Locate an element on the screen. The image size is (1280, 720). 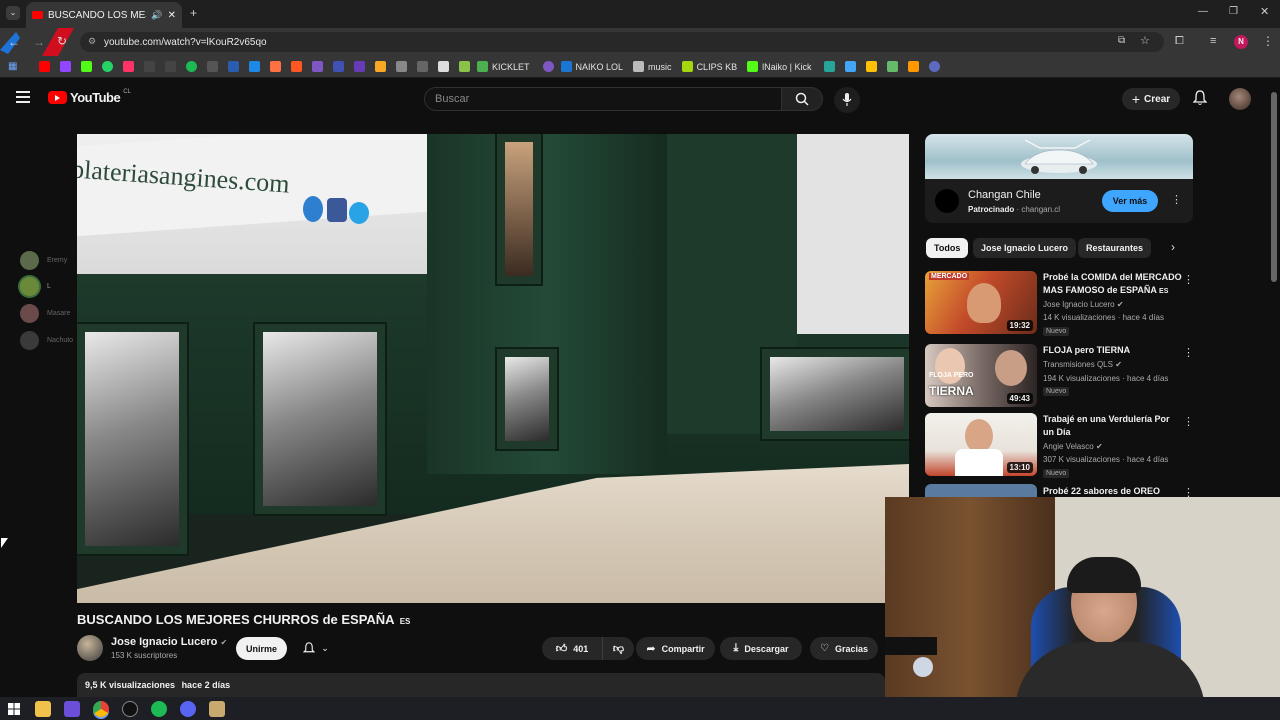
ad-banner-image is located at coordinates (1059, 156).